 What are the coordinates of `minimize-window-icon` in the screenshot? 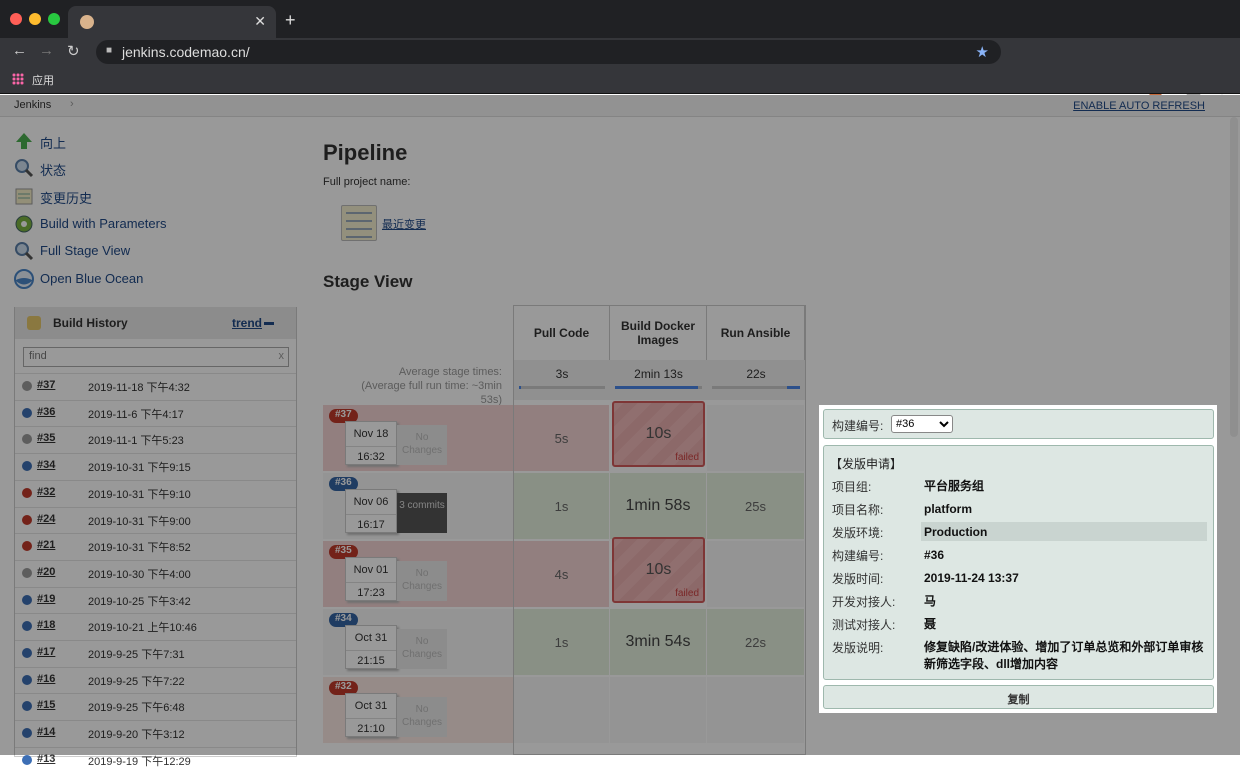 It's located at (35, 19).